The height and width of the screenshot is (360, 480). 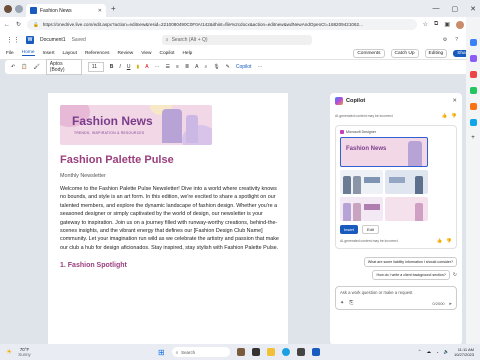 I want to click on search-icon, so click(x=473, y=42).